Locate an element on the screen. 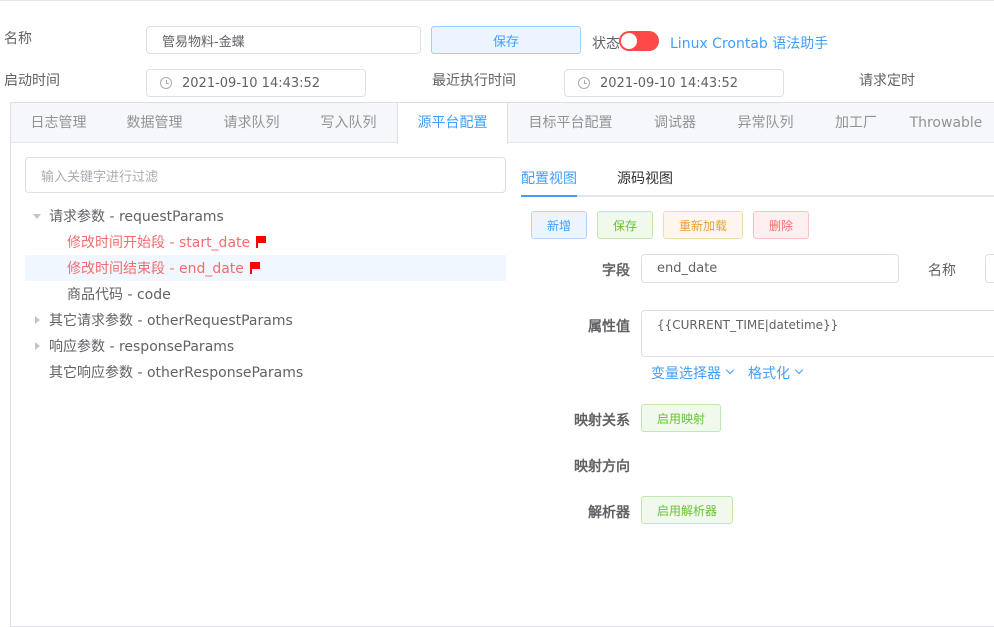  caret-down-icon is located at coordinates (37, 216).